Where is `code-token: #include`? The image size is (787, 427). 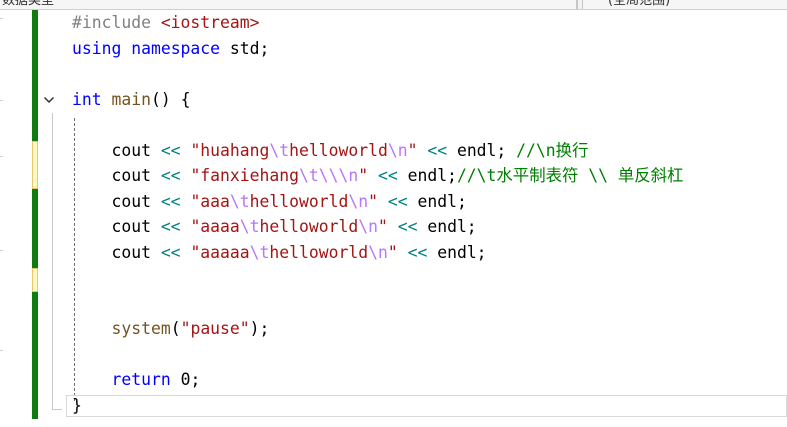 code-token: #include is located at coordinates (116, 22).